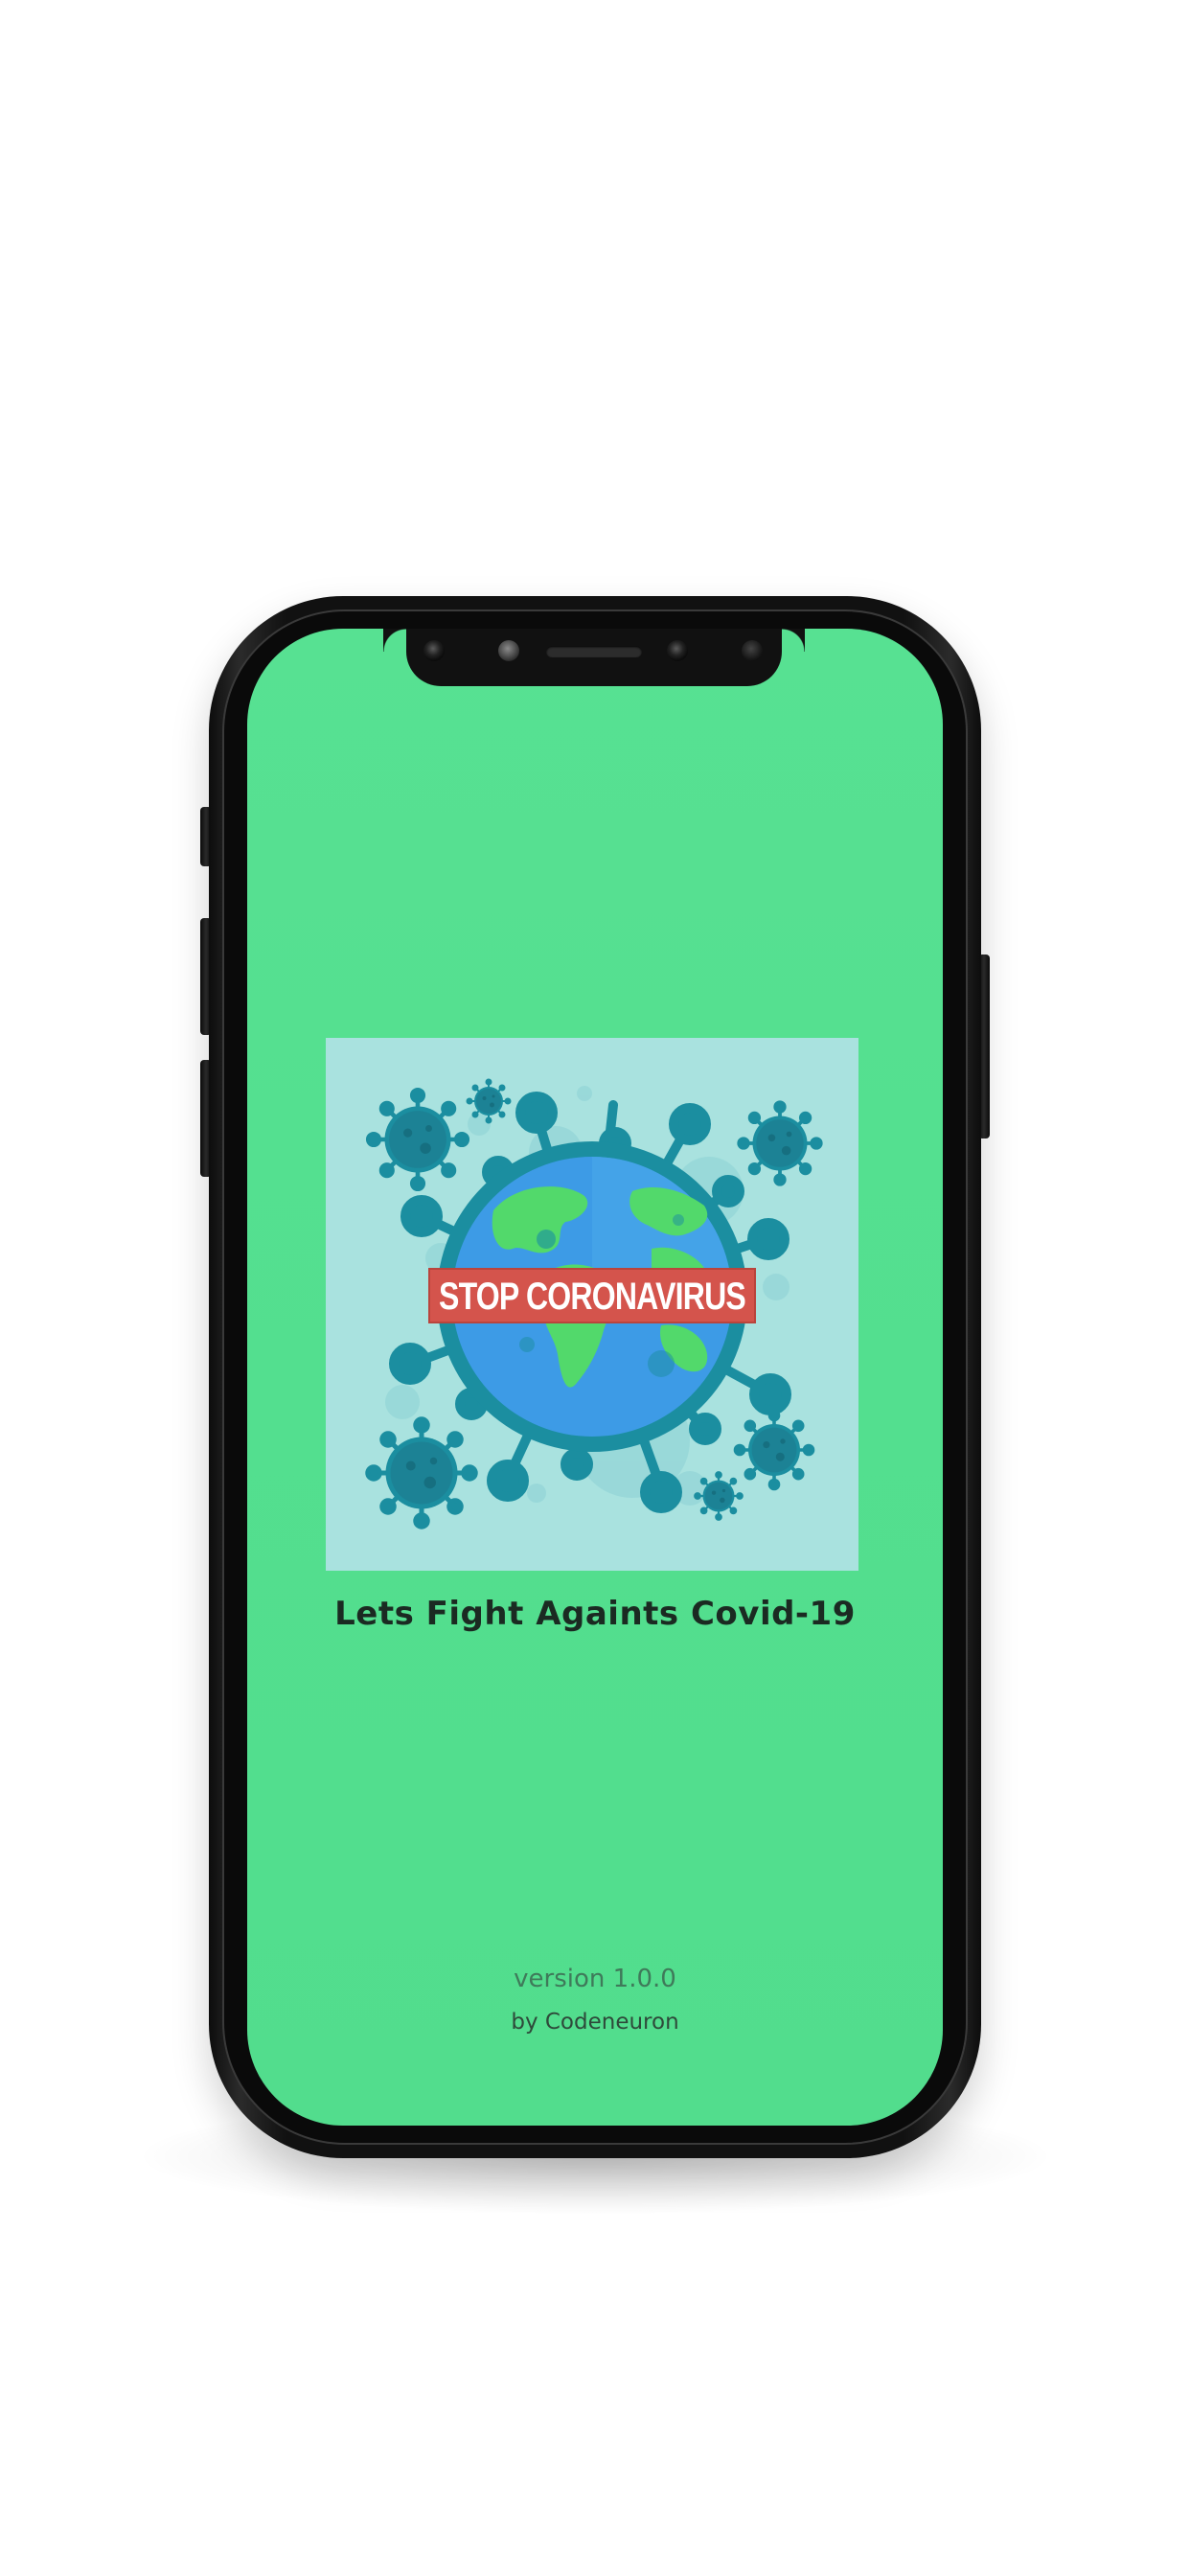 This screenshot has height=2576, width=1190. I want to click on phone-notch, so click(606, 657).